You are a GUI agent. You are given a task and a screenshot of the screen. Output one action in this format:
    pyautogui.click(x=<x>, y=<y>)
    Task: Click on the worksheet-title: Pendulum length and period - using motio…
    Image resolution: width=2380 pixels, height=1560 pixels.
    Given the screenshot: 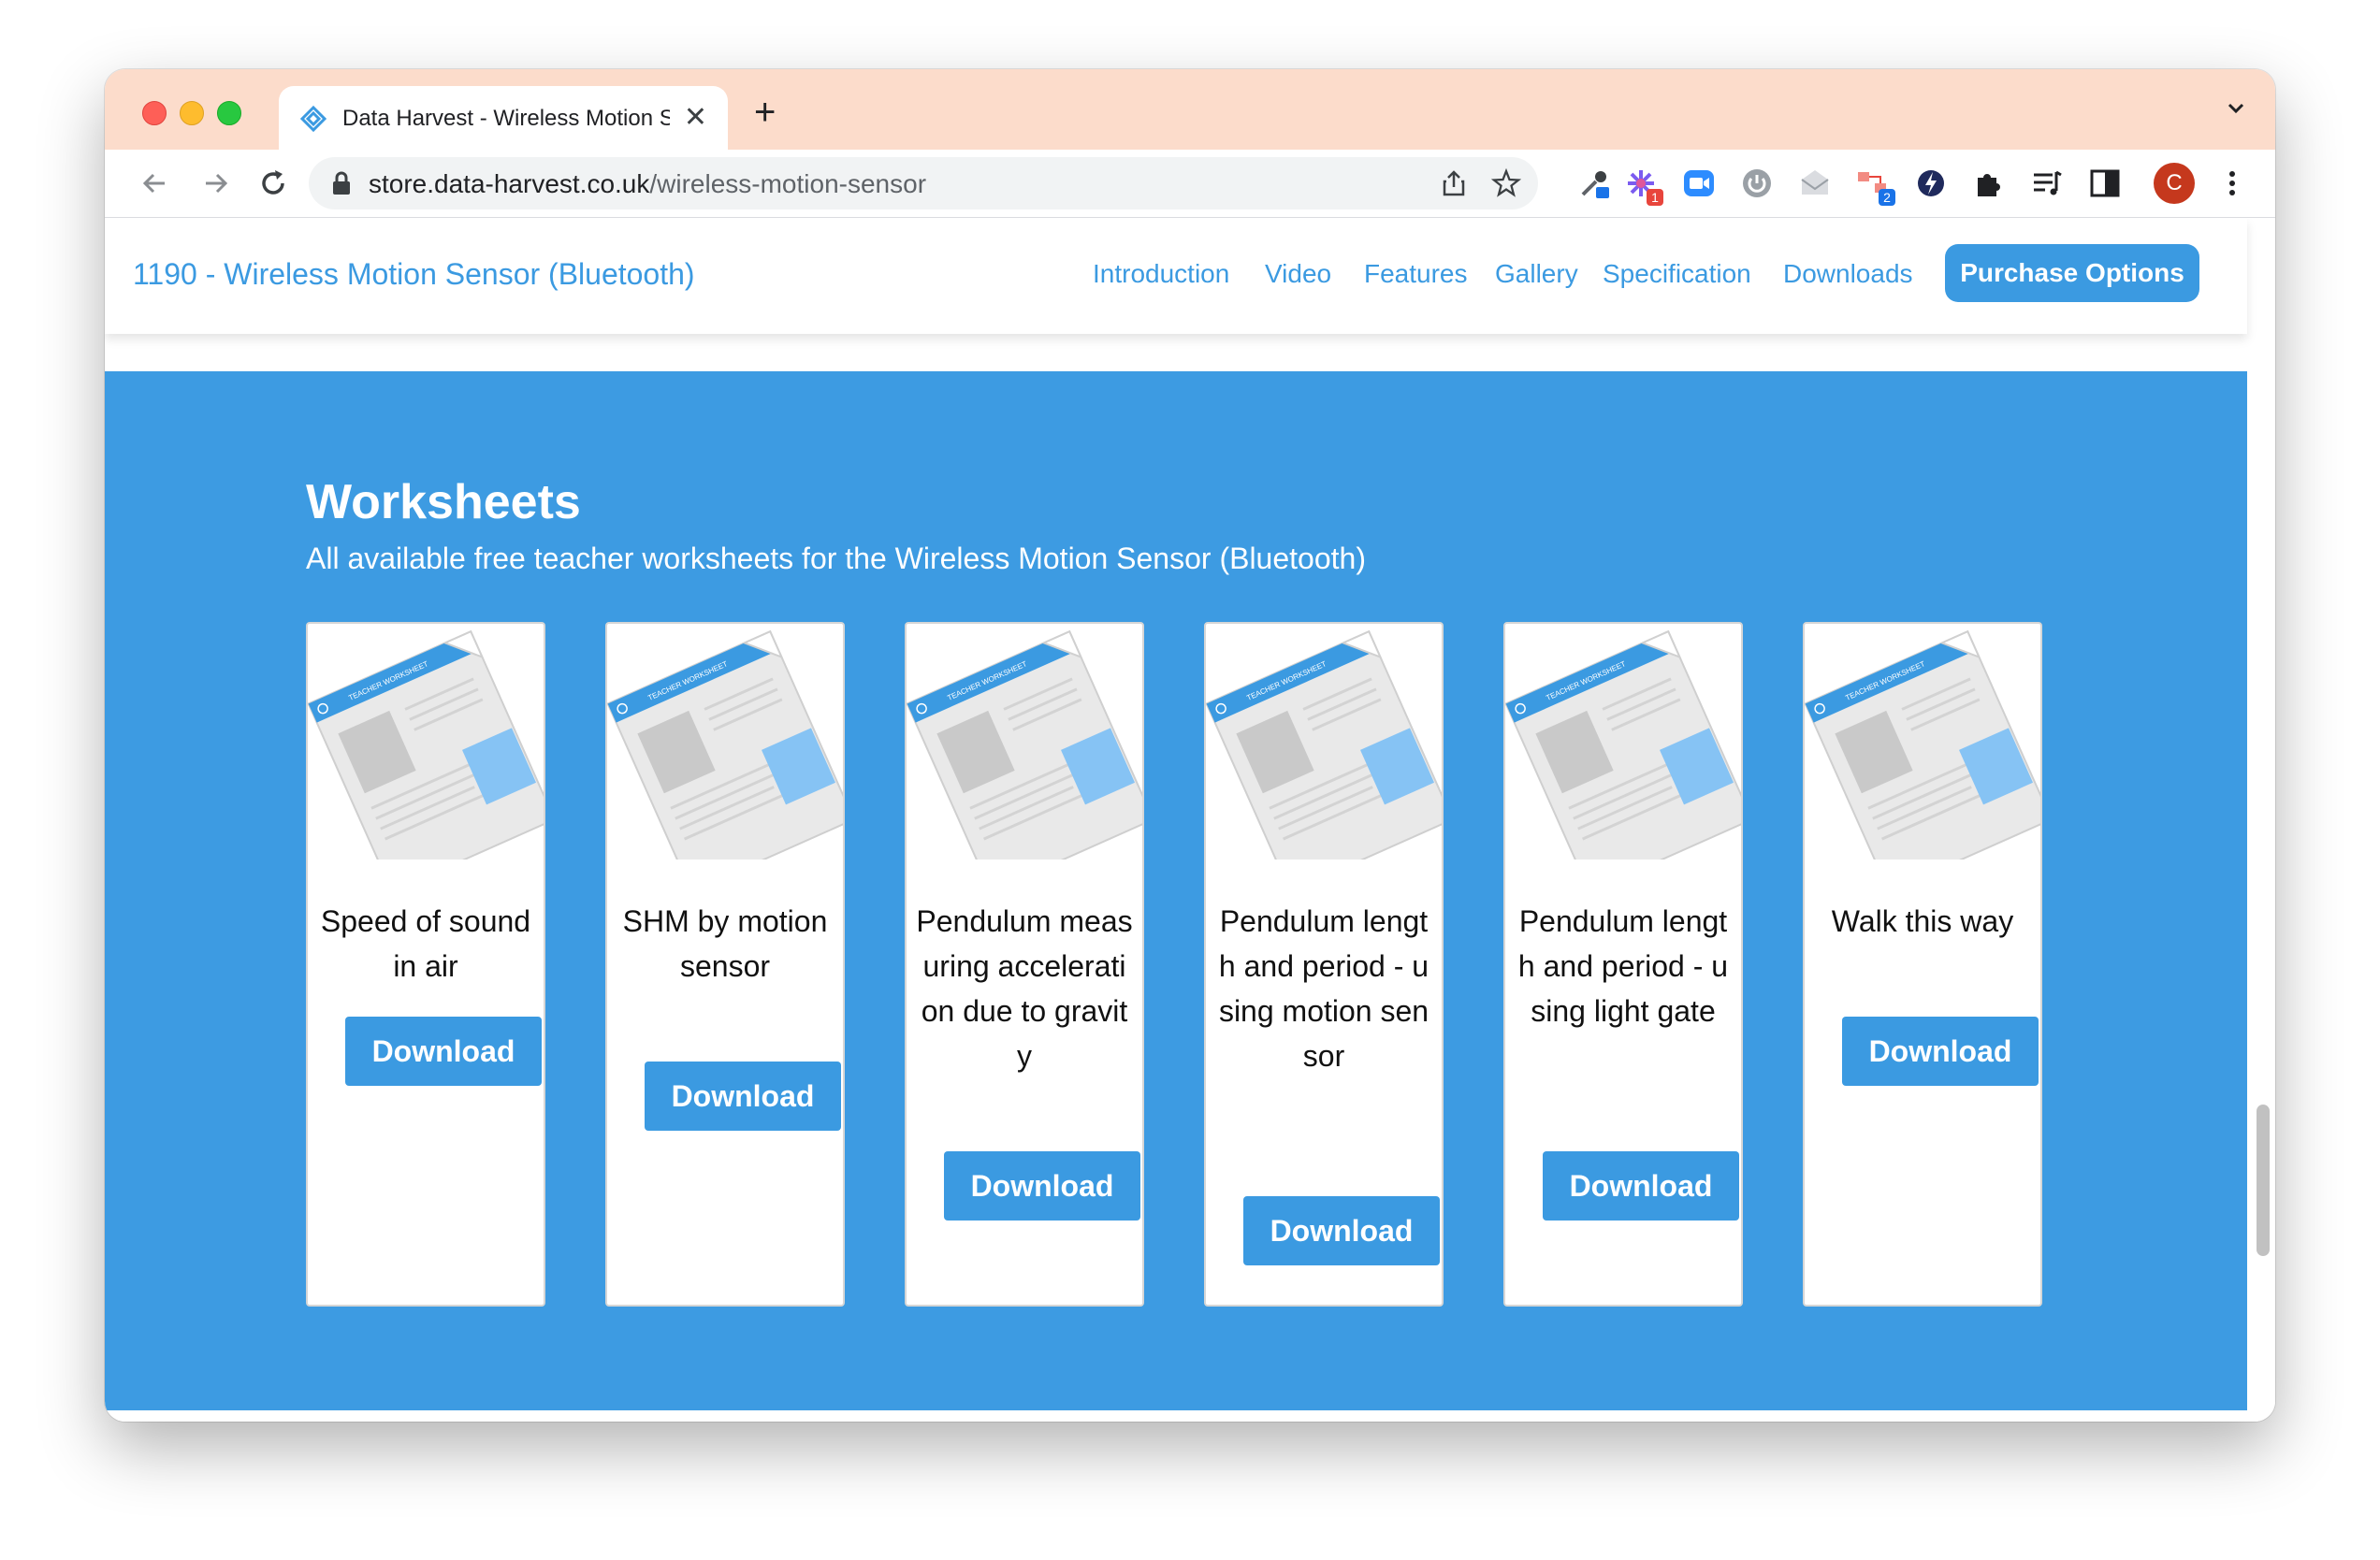 What is the action you would take?
    pyautogui.click(x=1323, y=988)
    